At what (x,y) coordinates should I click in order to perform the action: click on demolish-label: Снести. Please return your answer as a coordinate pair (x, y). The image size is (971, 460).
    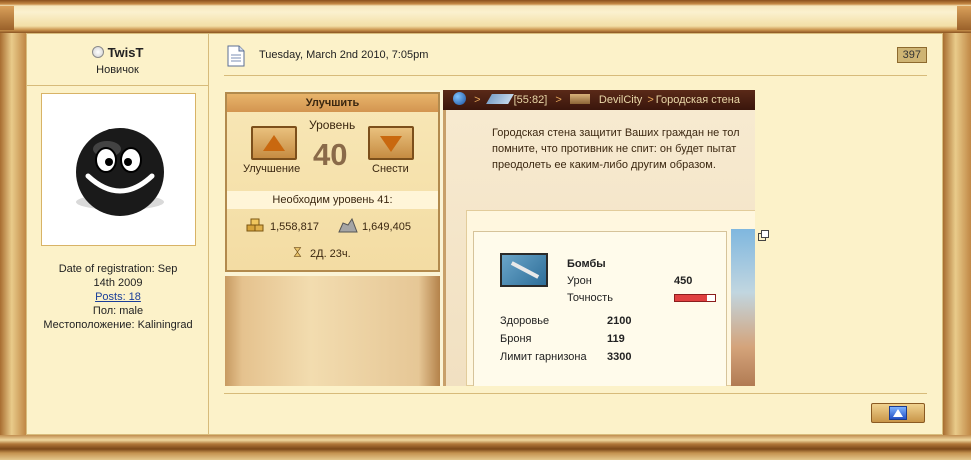
    Looking at the image, I should click on (390, 169).